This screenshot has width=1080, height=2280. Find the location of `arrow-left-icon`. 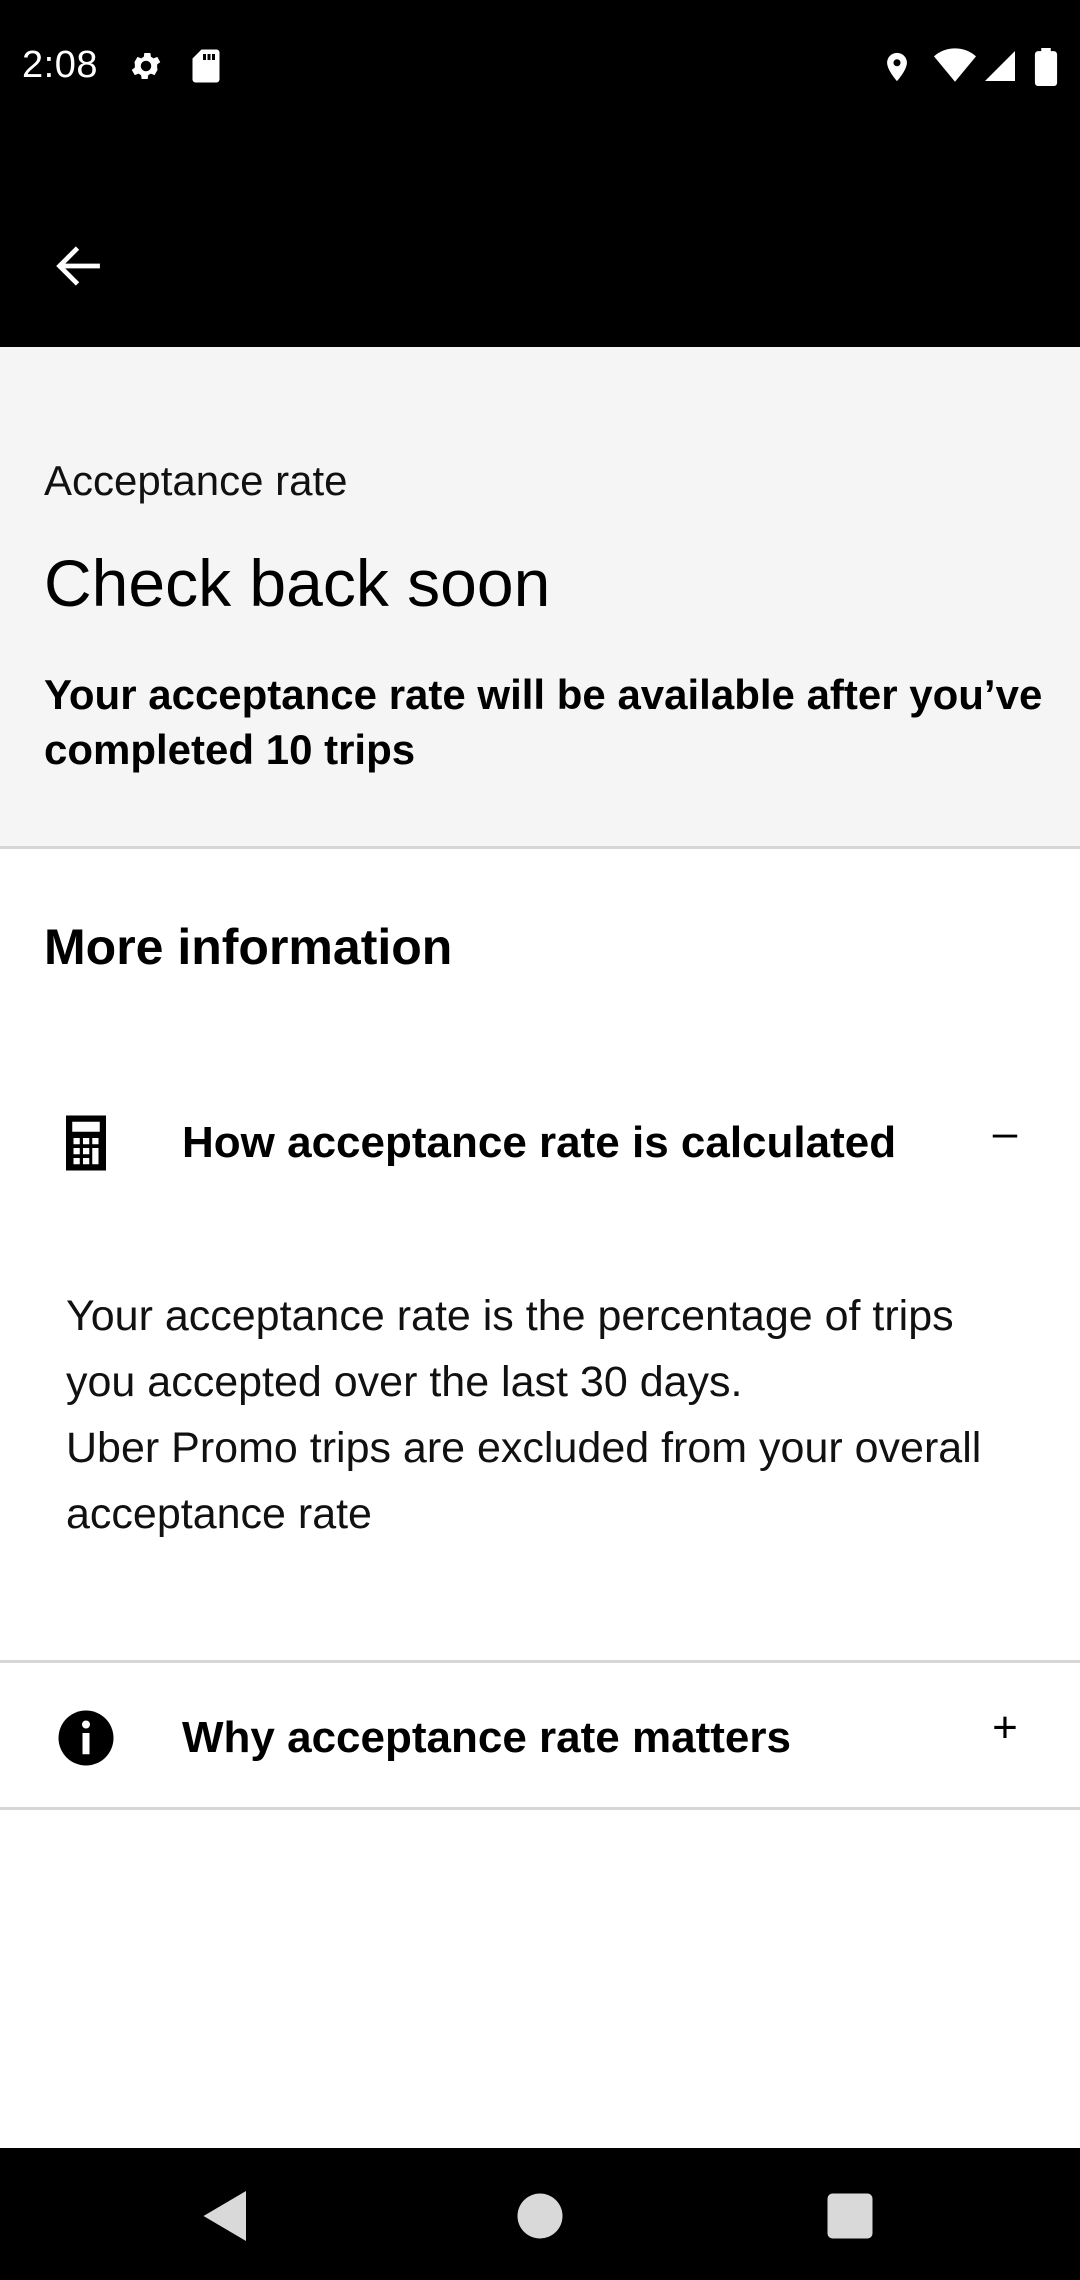

arrow-left-icon is located at coordinates (78, 266).